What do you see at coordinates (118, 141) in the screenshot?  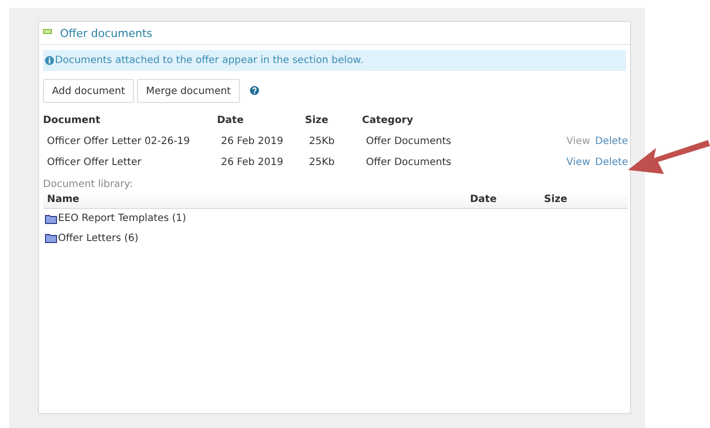 I see `table-cell: Officer Offer Letter 02-26-19` at bounding box center [118, 141].